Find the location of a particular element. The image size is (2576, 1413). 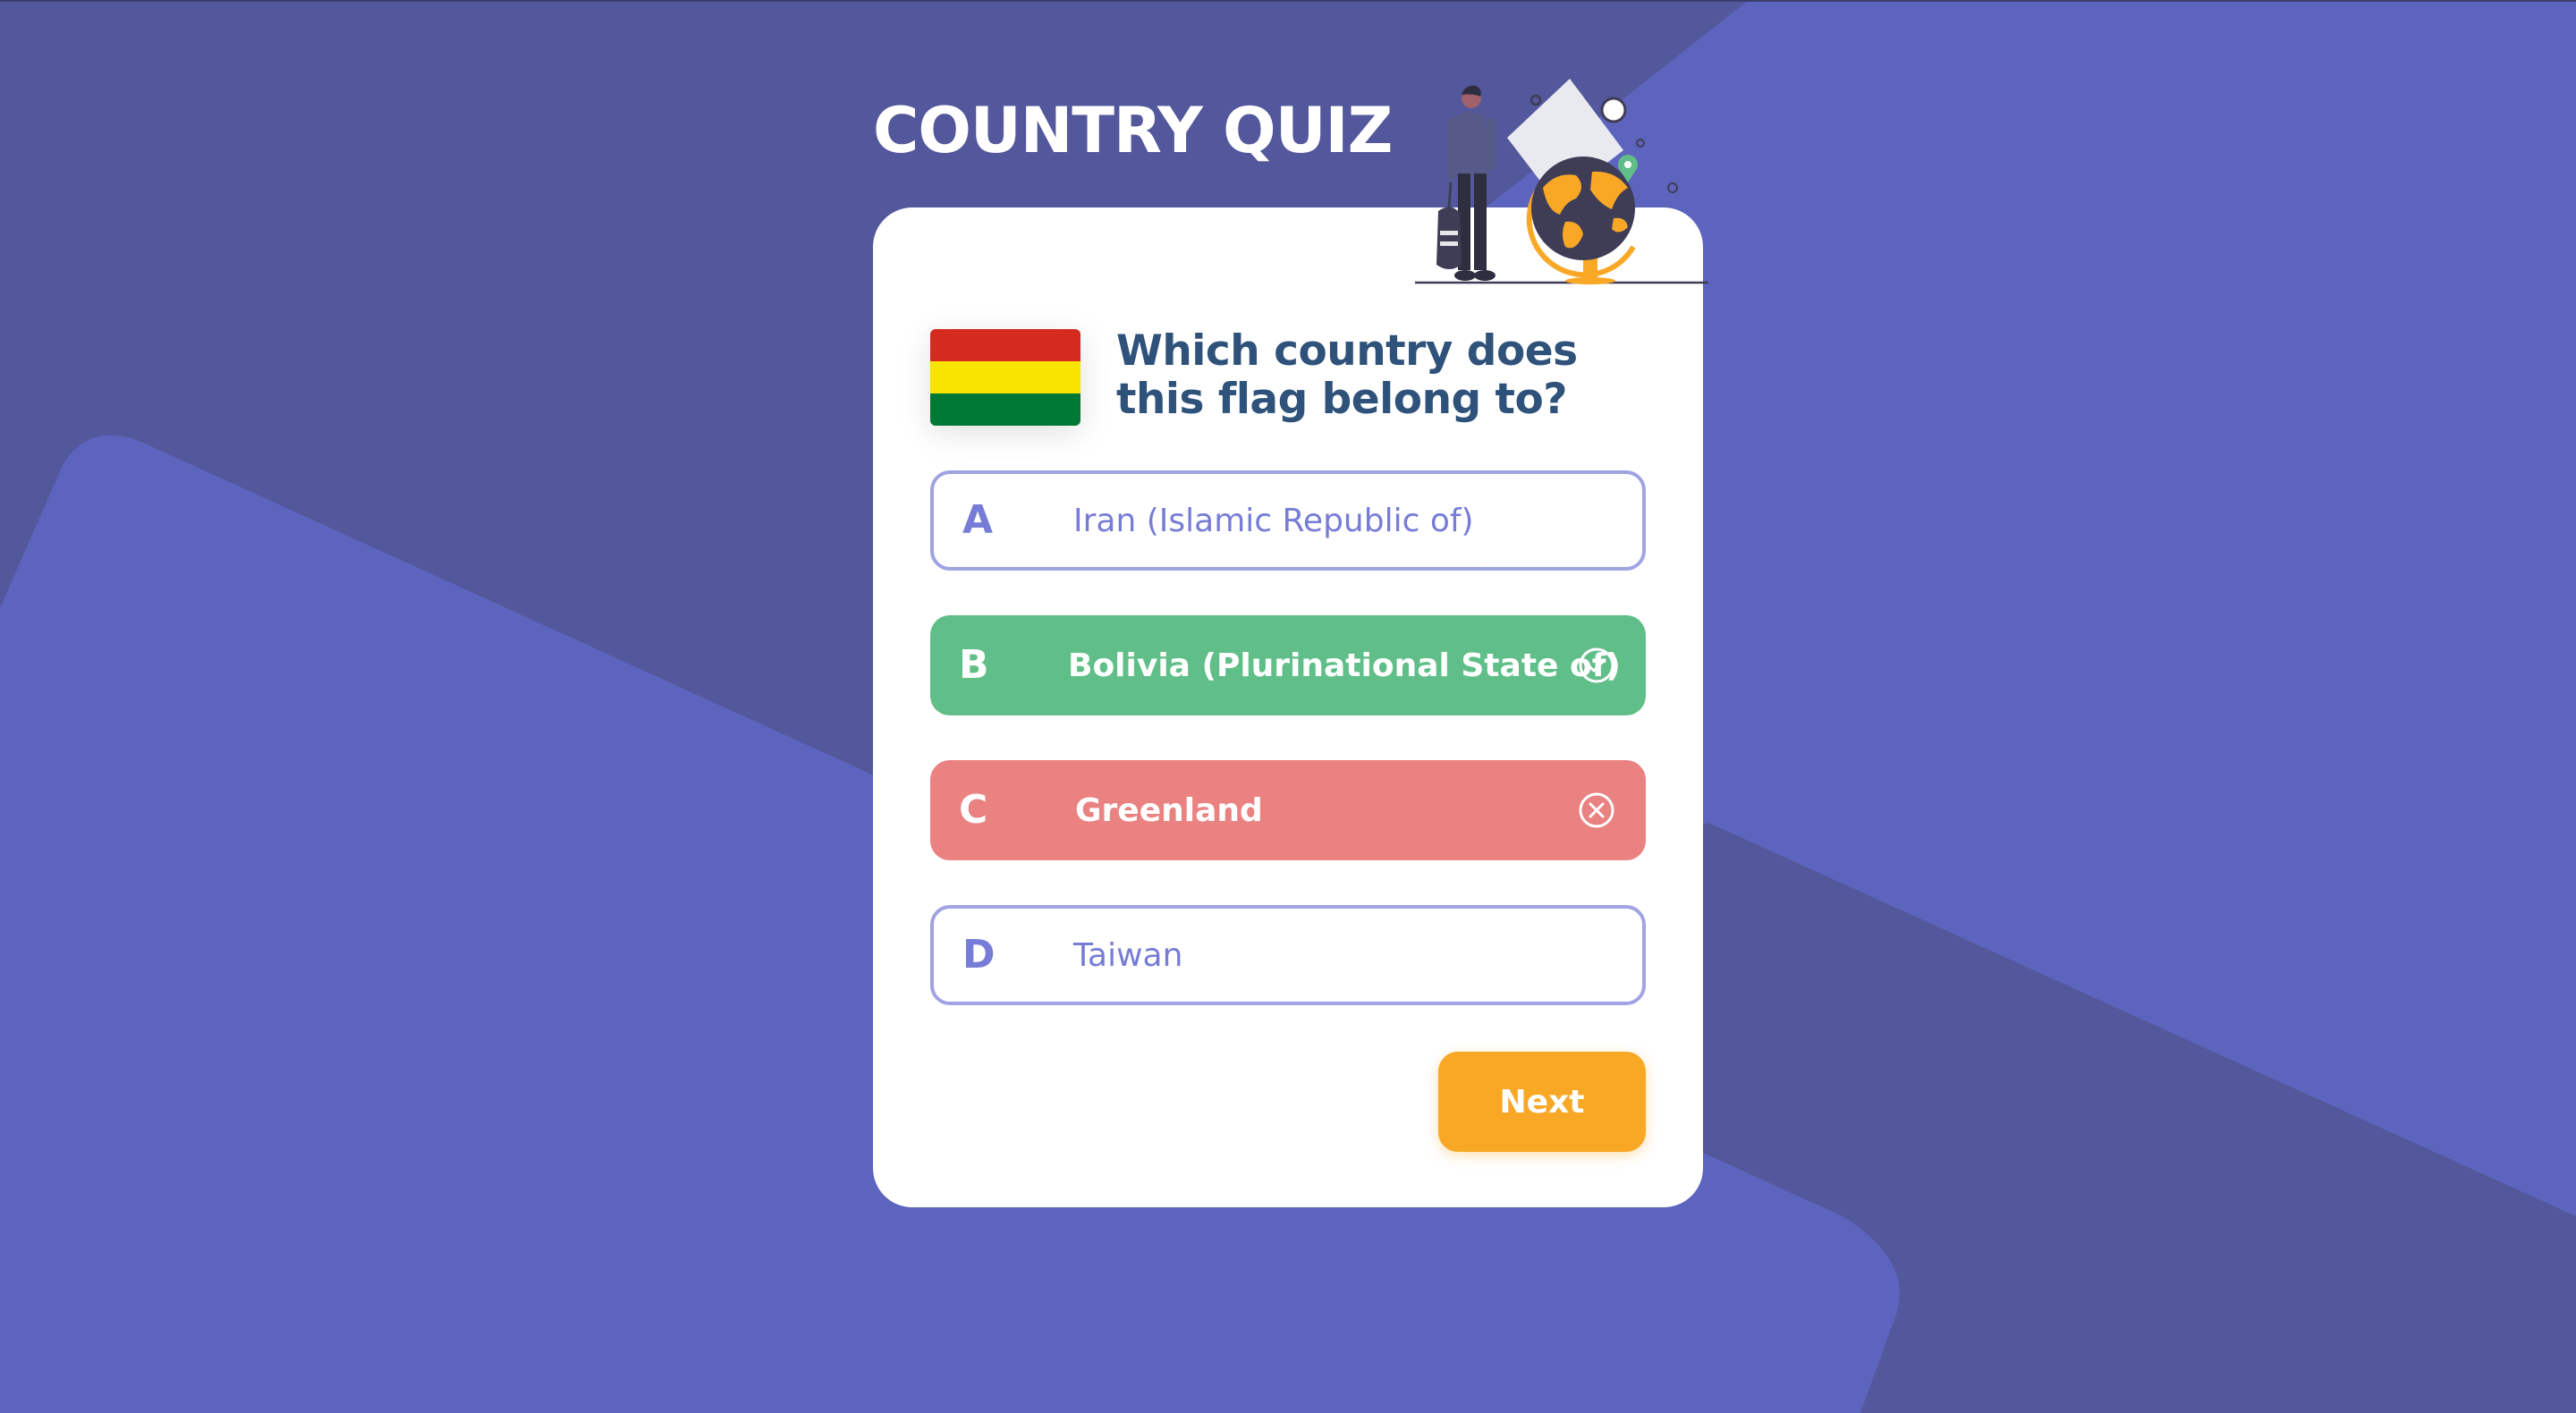

flag-stripe-yellow is located at coordinates (1005, 377).